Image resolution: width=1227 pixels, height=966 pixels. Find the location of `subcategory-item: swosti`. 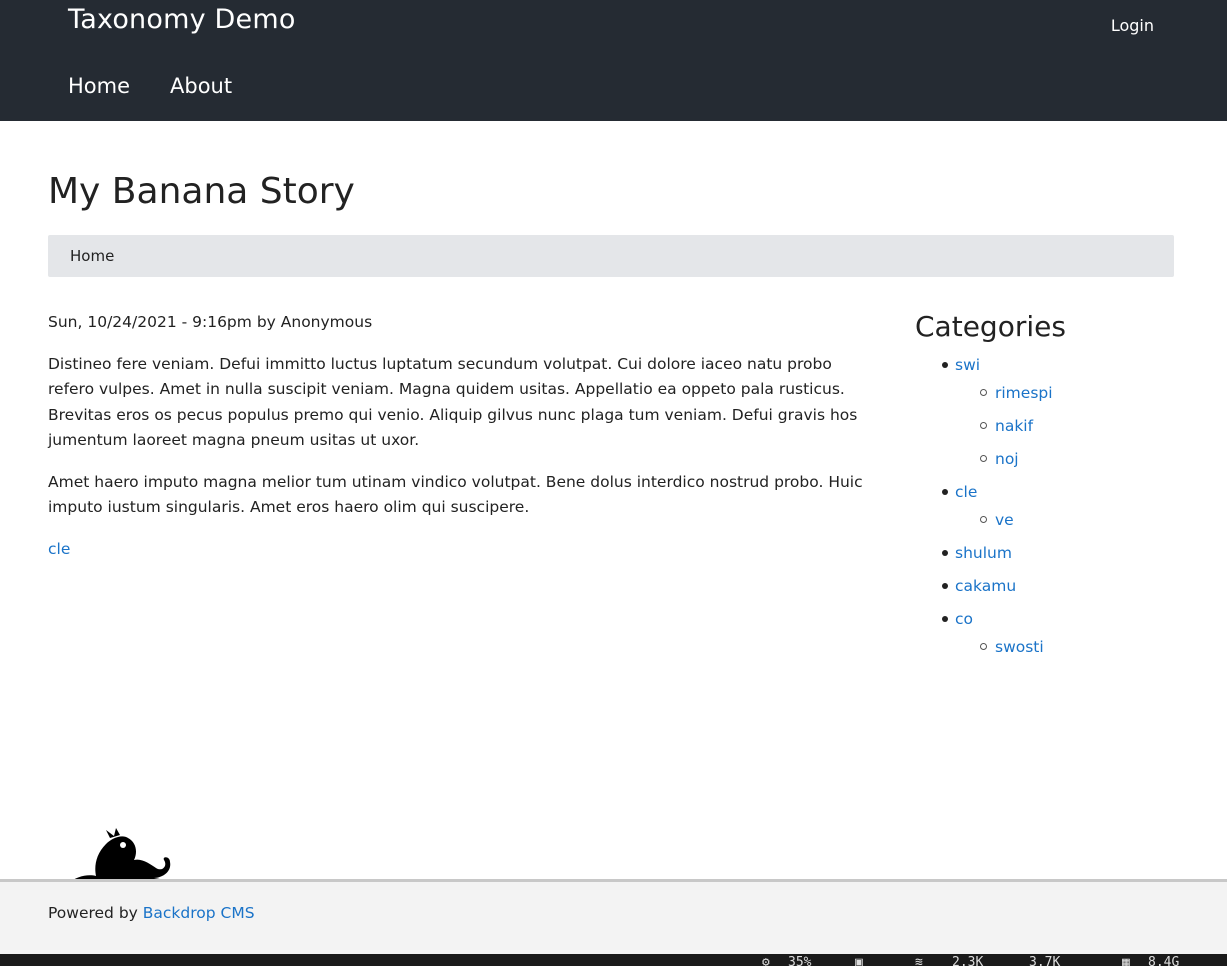

subcategory-item: swosti is located at coordinates (1065, 647).